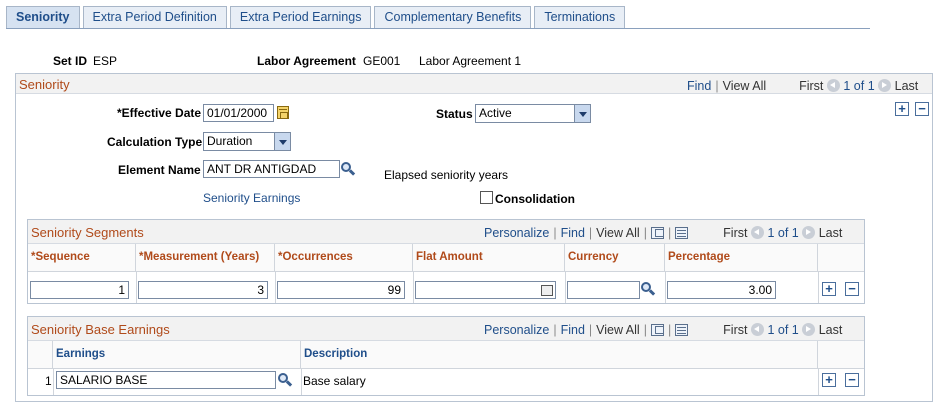 The width and height of the screenshot is (946, 413). What do you see at coordinates (438, 28) in the screenshot?
I see `tab-divider` at bounding box center [438, 28].